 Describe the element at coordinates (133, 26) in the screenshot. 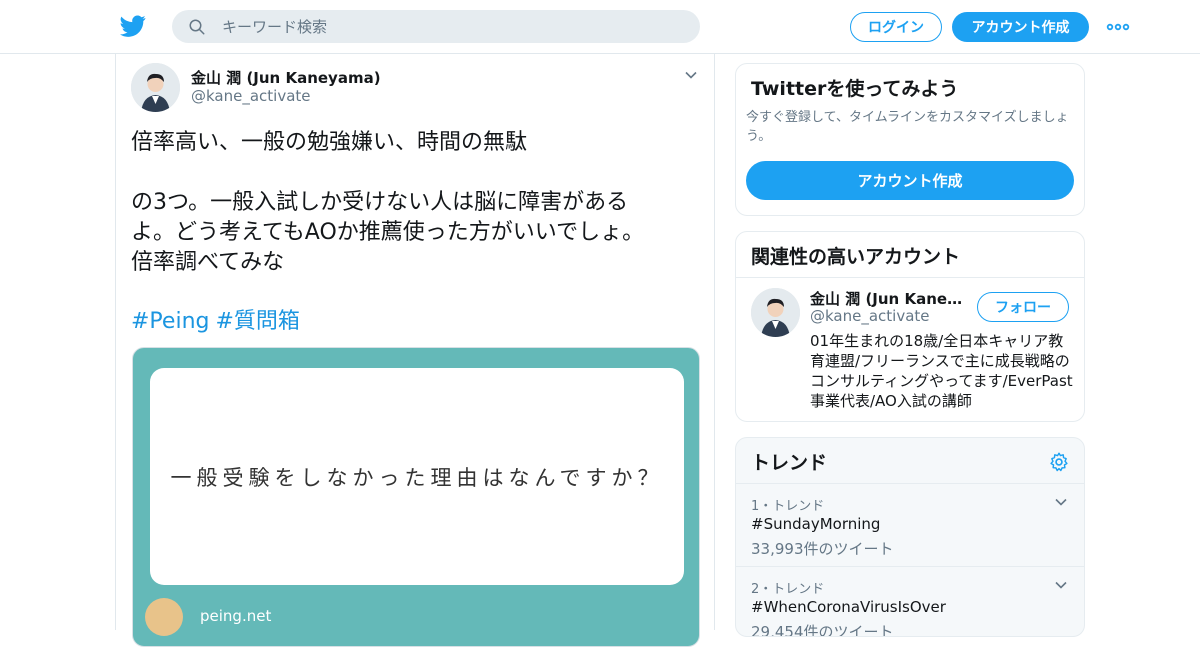

I see `twitter-logo-icon` at that location.